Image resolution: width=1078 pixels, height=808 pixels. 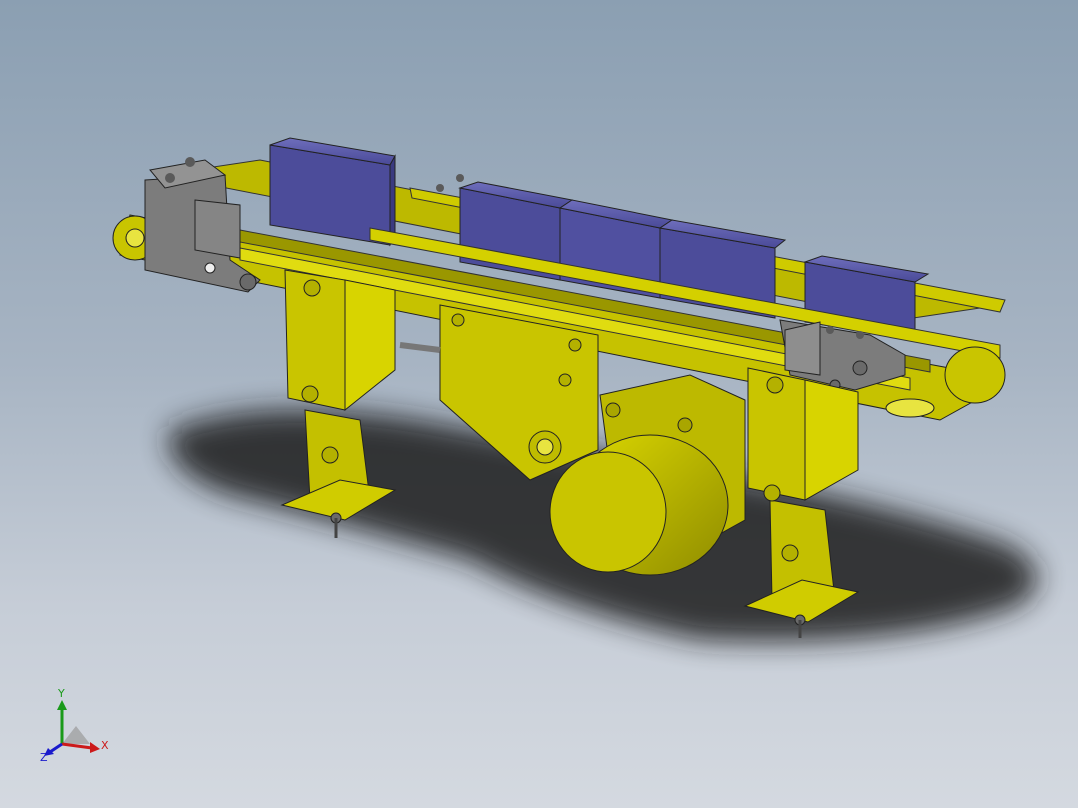 What do you see at coordinates (95, 747) in the screenshot?
I see `x-axis-arrowhead` at bounding box center [95, 747].